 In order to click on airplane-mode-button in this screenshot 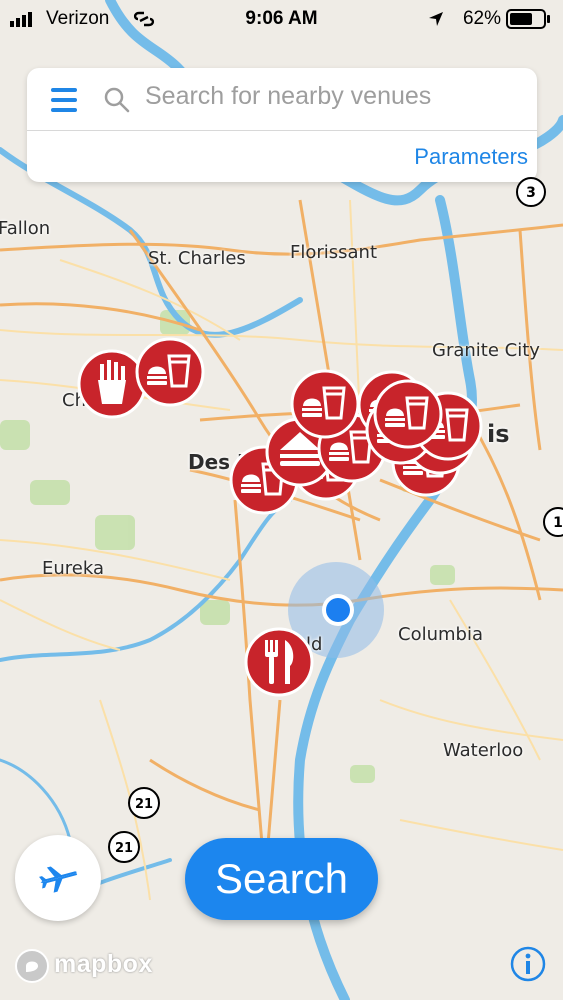, I will do `click(58, 878)`.